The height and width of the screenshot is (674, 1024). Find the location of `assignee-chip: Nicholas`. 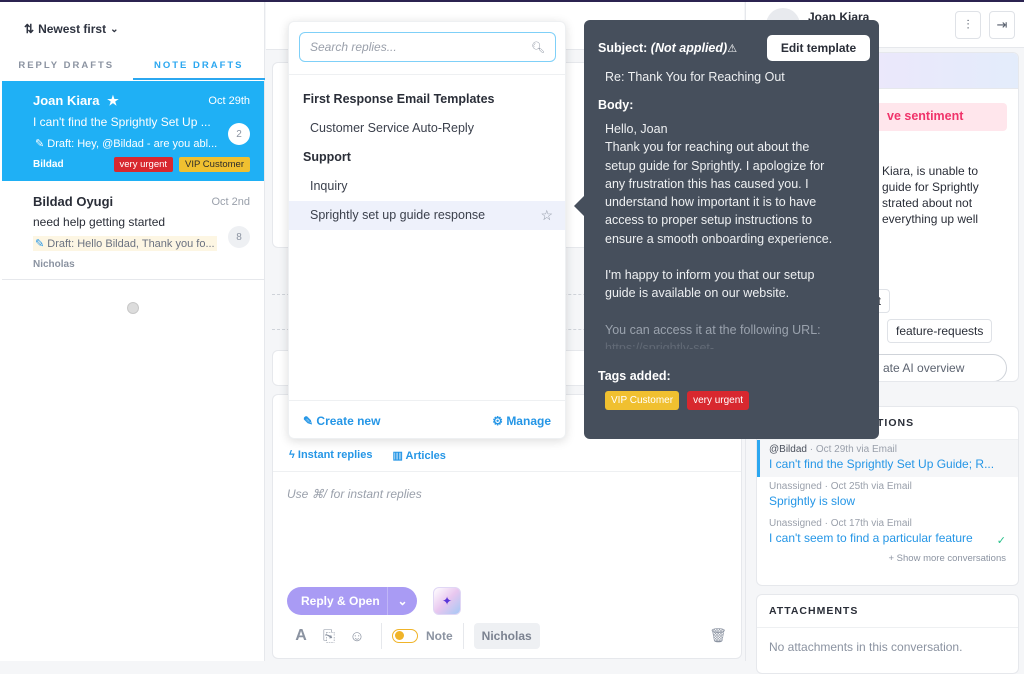

assignee-chip: Nicholas is located at coordinates (506, 636).